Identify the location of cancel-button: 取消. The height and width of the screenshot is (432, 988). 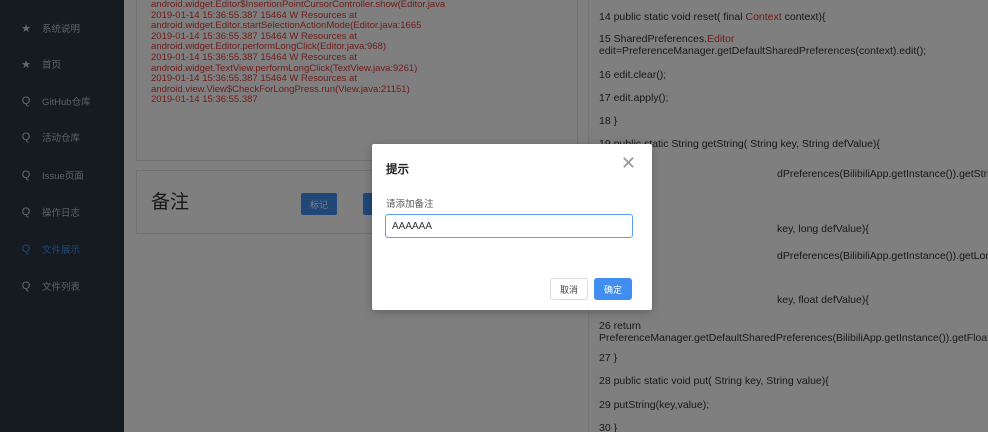
(569, 289).